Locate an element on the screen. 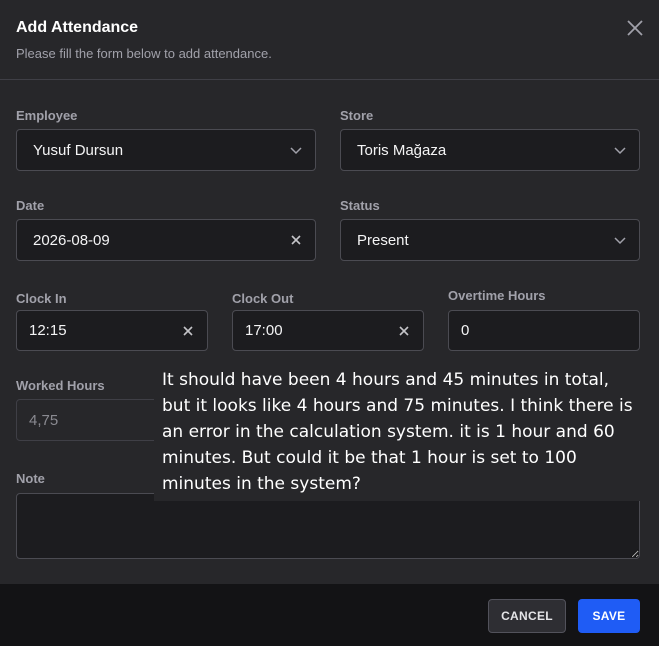 The width and height of the screenshot is (659, 646). overtime-hours-input: 0 is located at coordinates (544, 330).